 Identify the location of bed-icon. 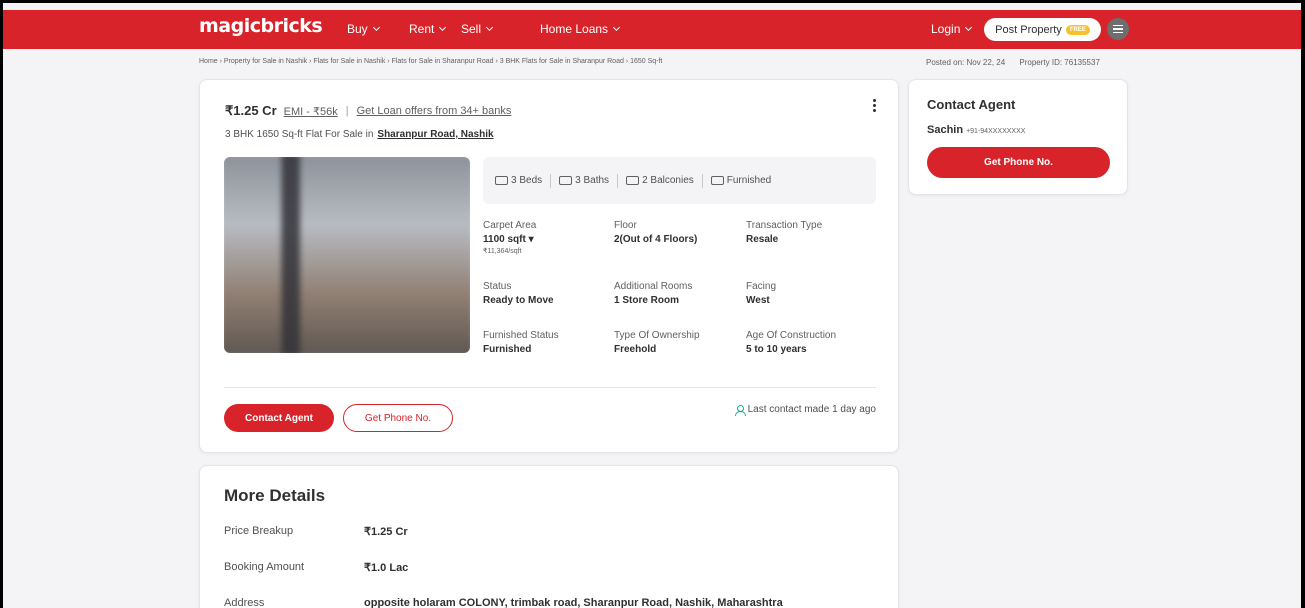
(501, 180).